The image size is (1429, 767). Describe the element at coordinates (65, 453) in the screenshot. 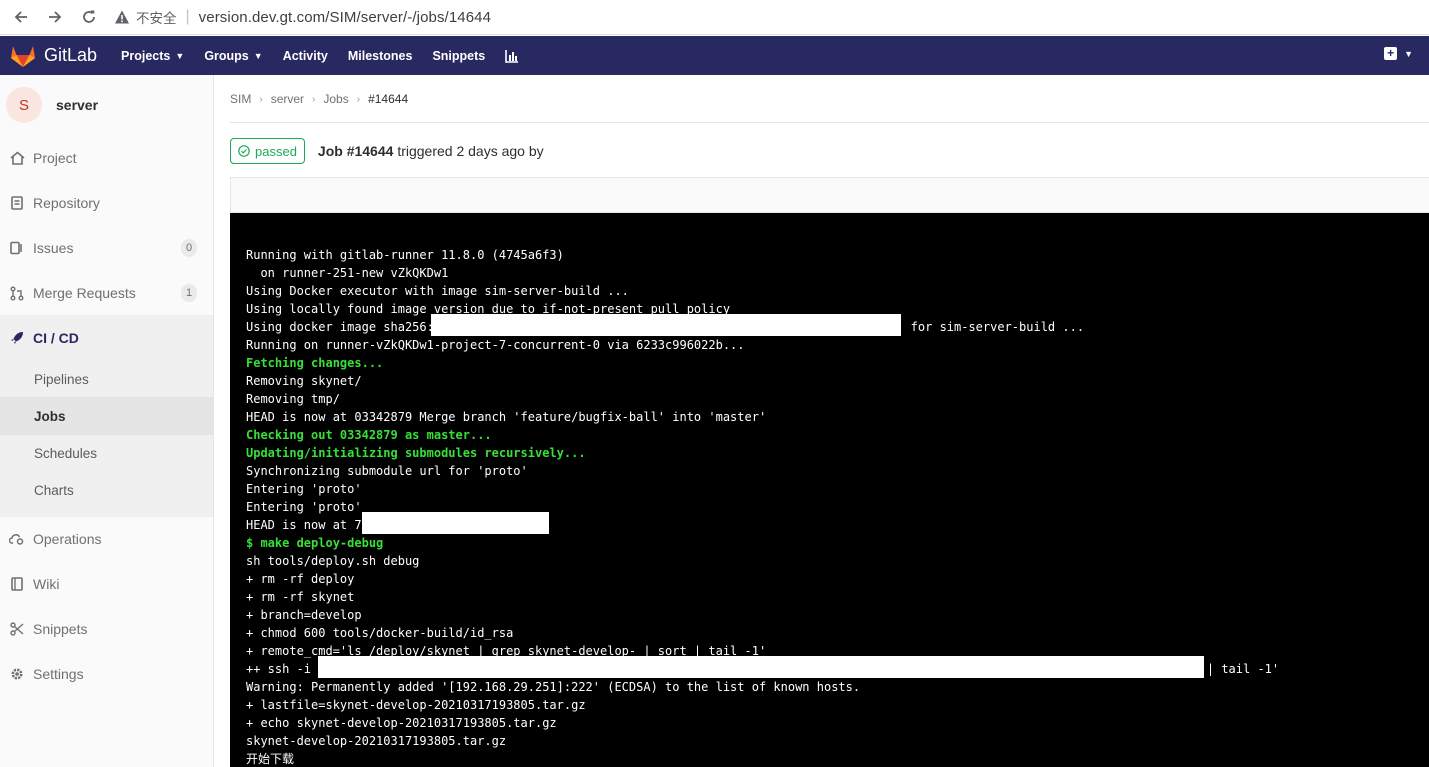

I see `sidebar-subitem-schedules: Schedules` at that location.